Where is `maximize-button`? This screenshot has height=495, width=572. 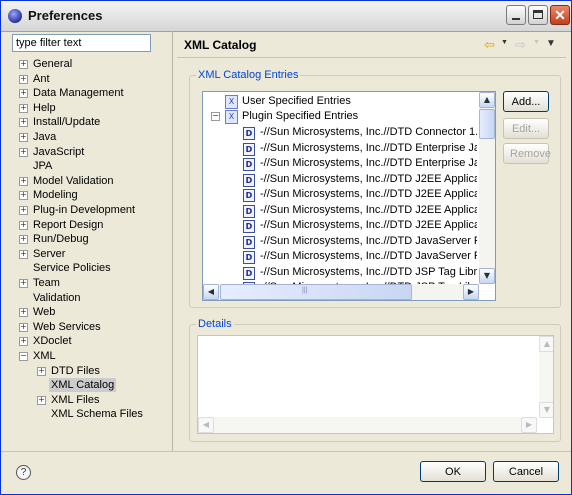
maximize-button is located at coordinates (538, 15).